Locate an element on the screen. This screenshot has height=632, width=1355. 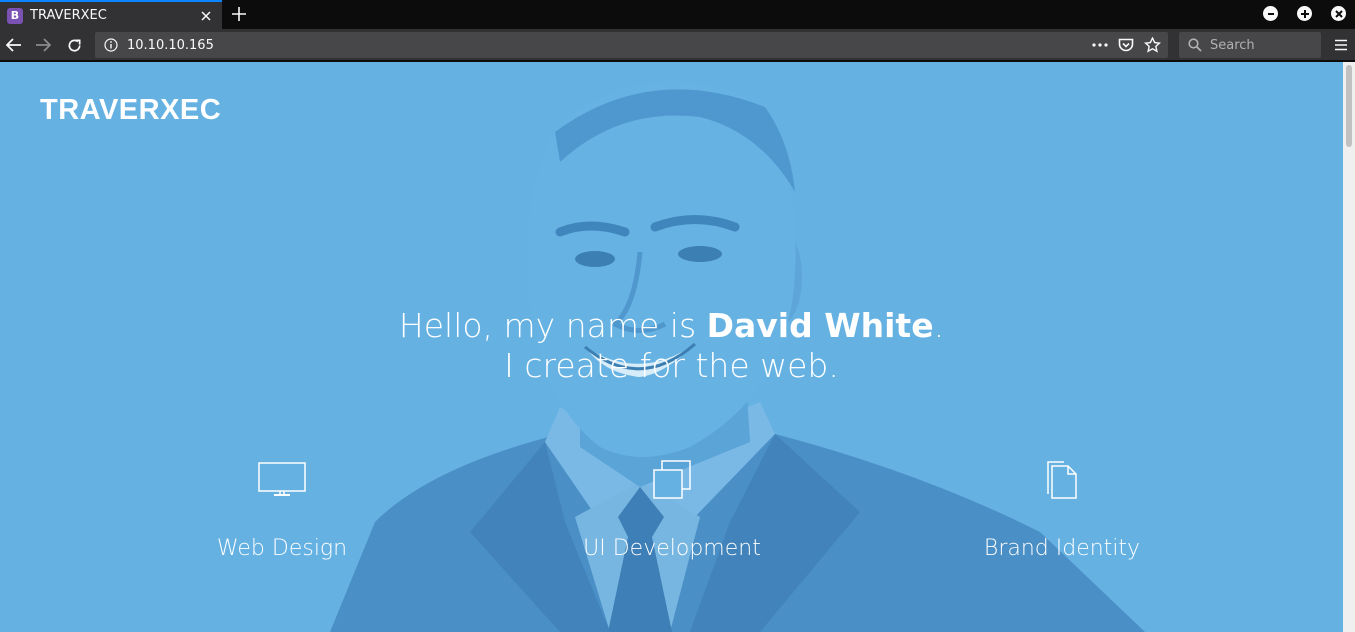
site-logo: TRAVERXEC is located at coordinates (130, 110).